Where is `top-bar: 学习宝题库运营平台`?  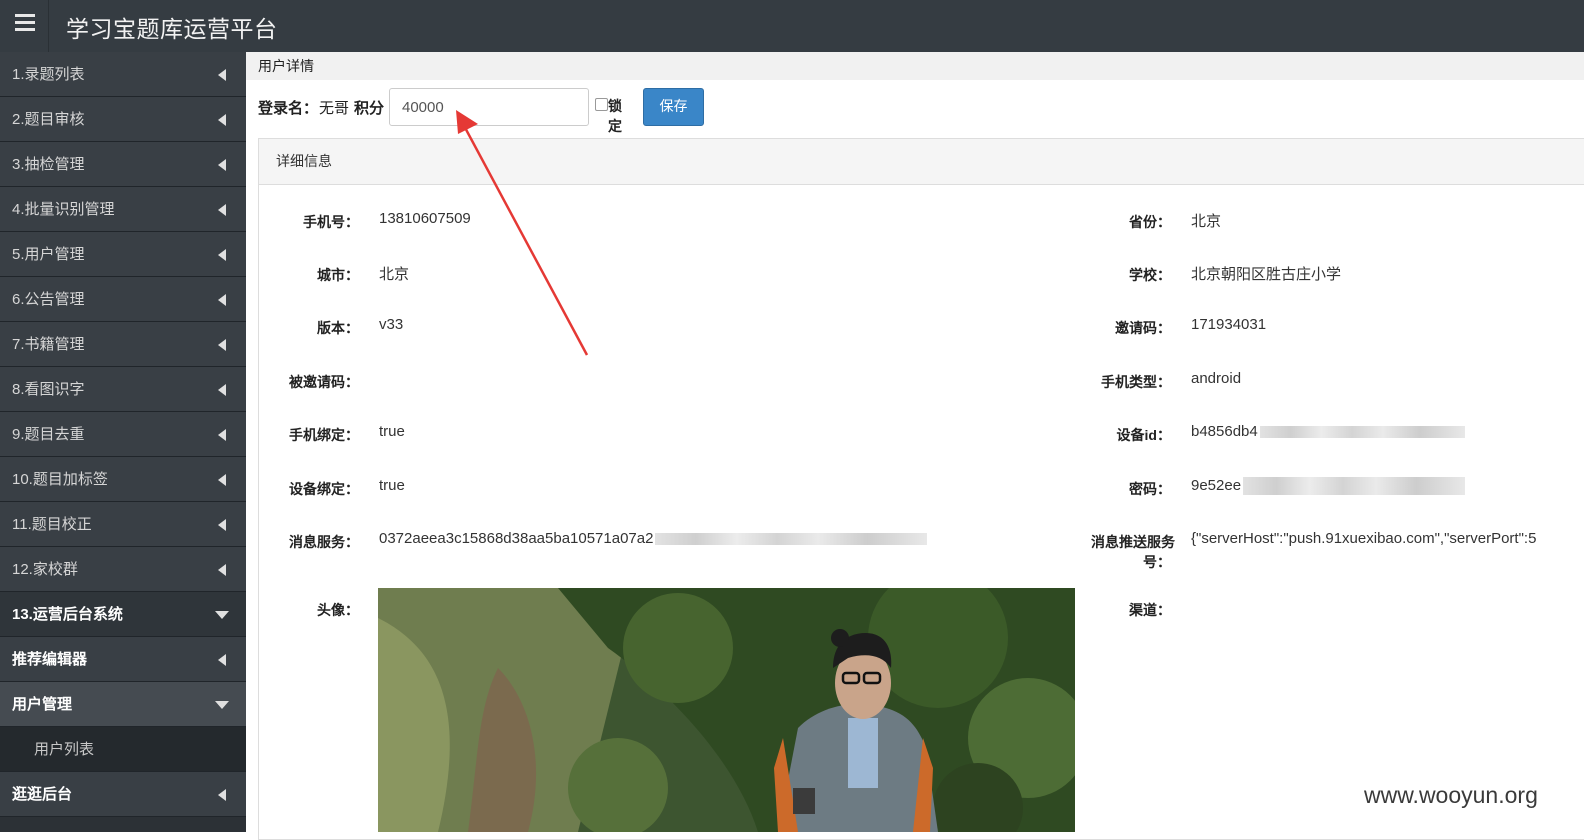 top-bar: 学习宝题库运营平台 is located at coordinates (792, 26).